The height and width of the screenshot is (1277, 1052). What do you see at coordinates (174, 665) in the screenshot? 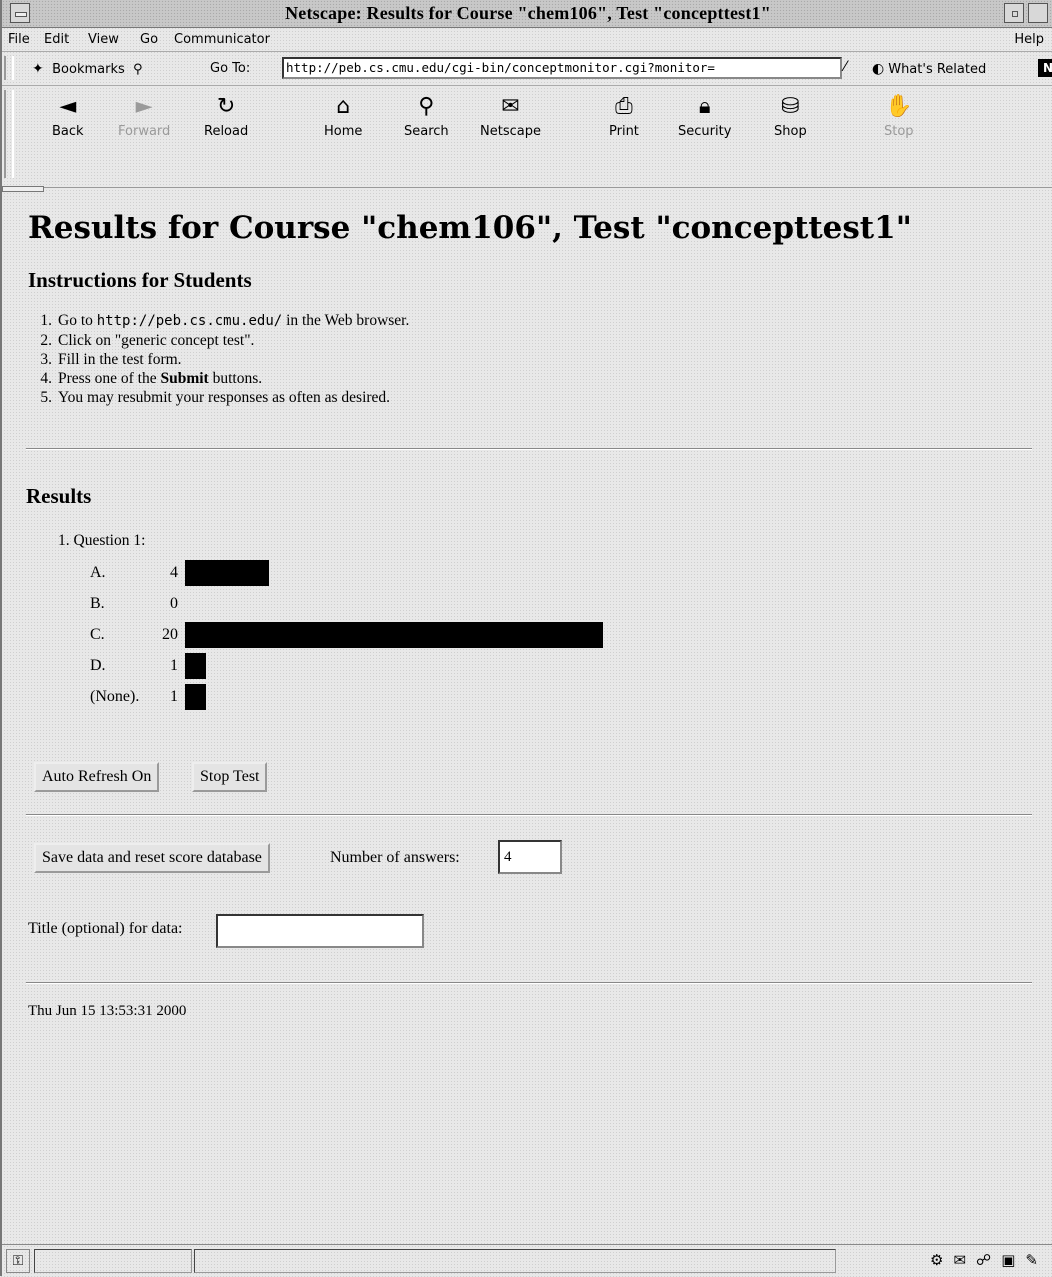
I see `answer-count: 1` at bounding box center [174, 665].